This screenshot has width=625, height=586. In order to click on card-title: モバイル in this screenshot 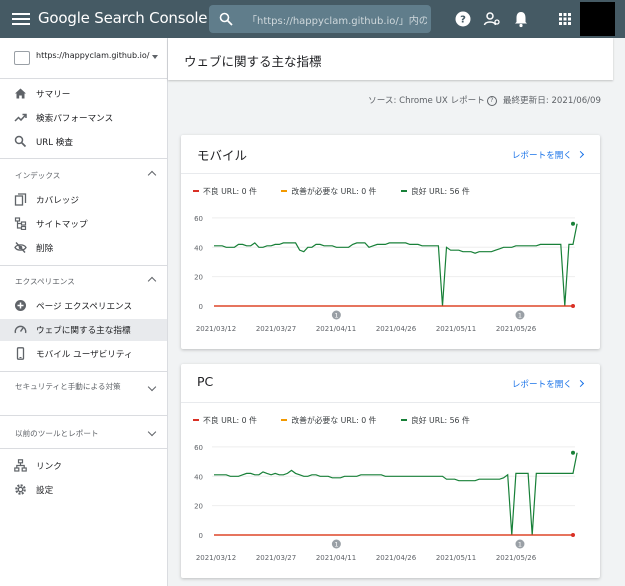, I will do `click(222, 155)`.